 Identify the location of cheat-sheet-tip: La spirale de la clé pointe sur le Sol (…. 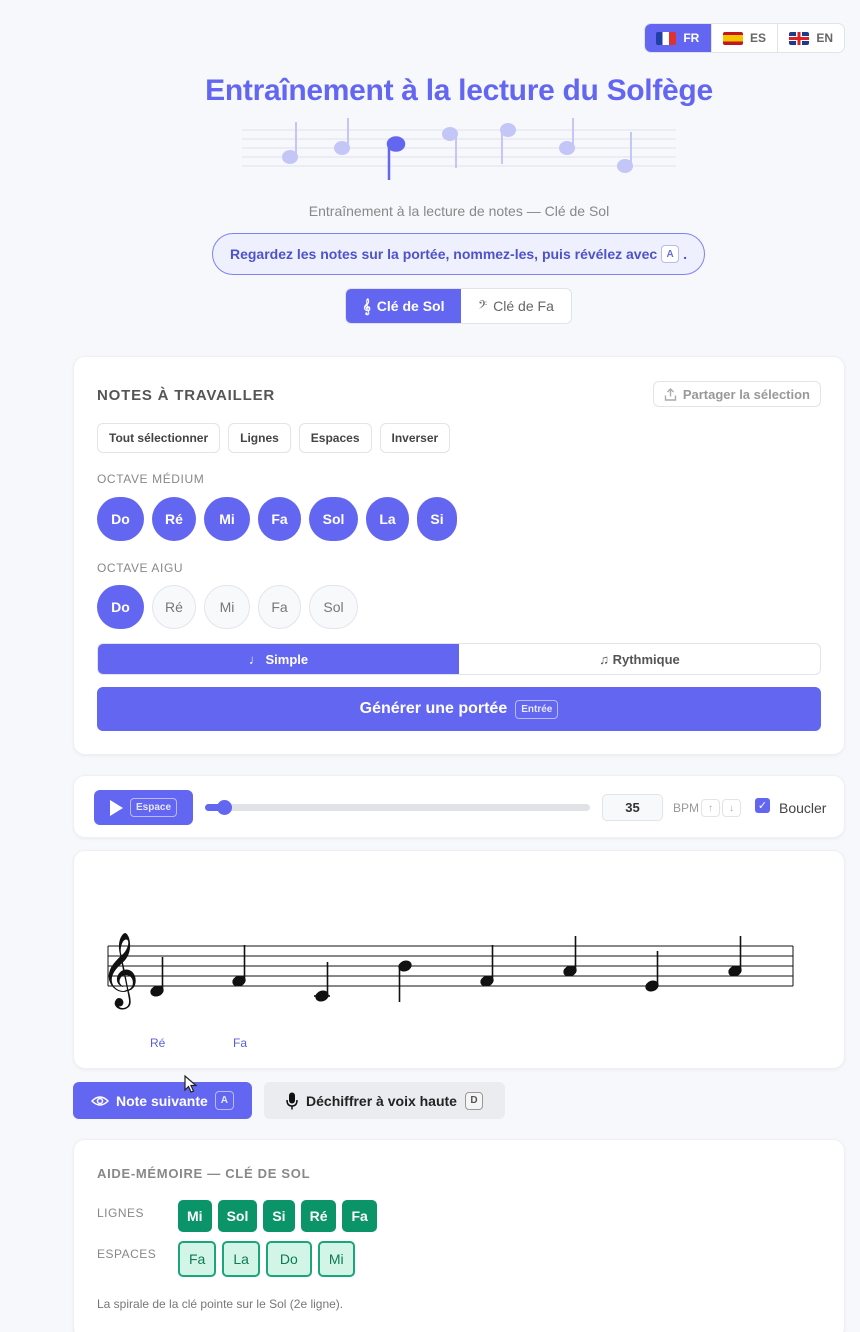
(220, 1304).